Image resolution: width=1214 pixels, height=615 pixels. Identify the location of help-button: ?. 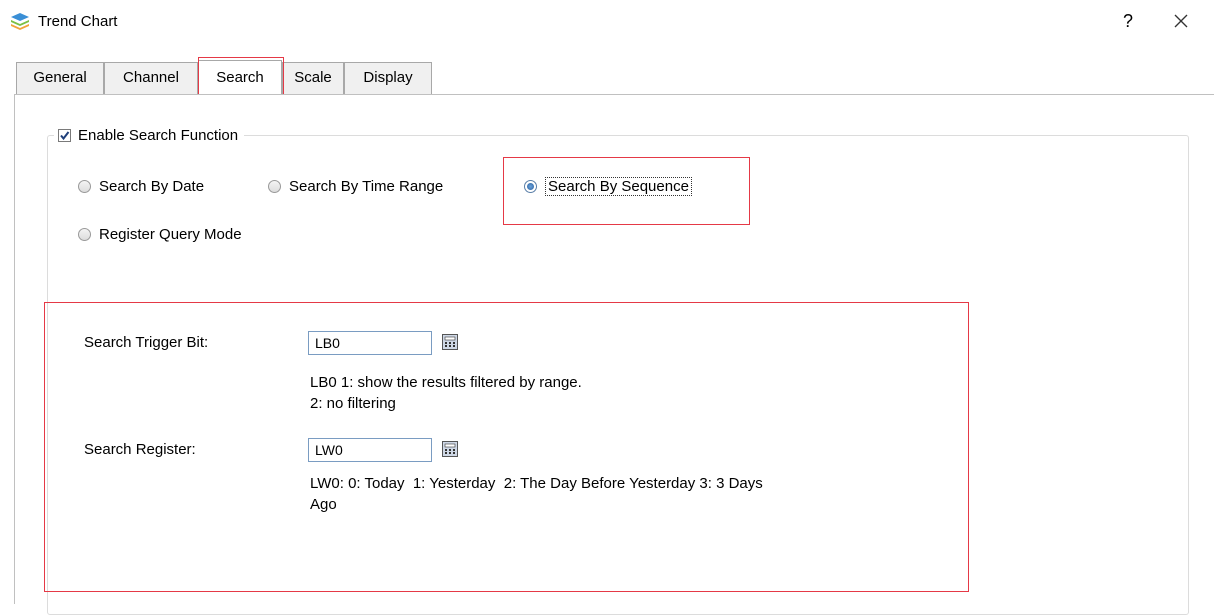
(1128, 21).